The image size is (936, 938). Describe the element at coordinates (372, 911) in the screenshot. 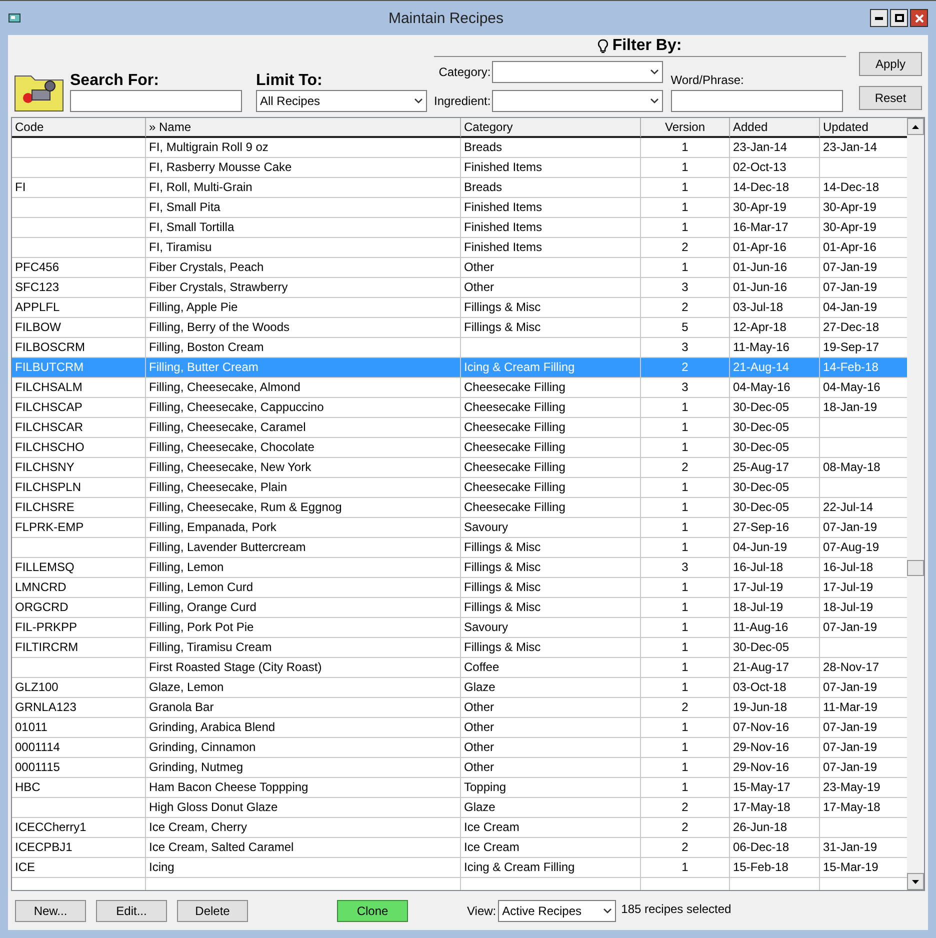

I see `clone-button: Clone` at that location.